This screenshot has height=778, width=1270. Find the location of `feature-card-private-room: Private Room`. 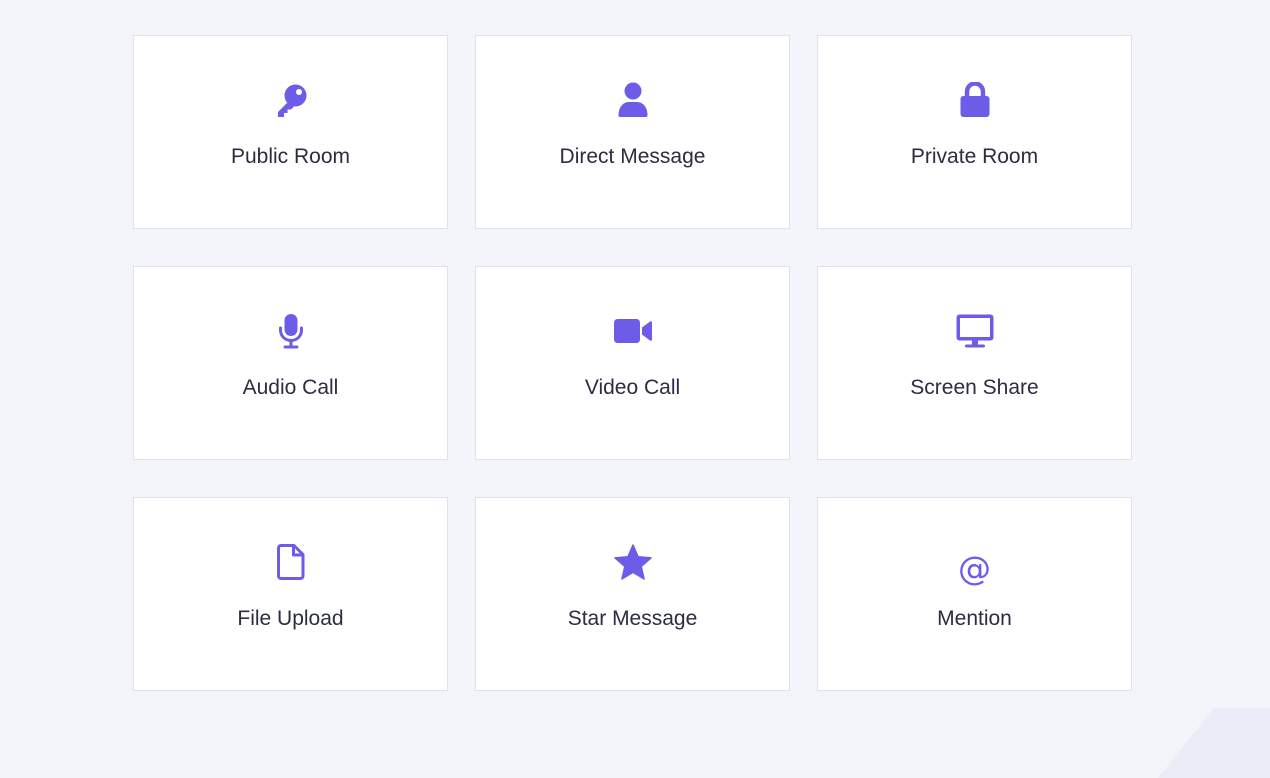

feature-card-private-room: Private Room is located at coordinates (974, 132).